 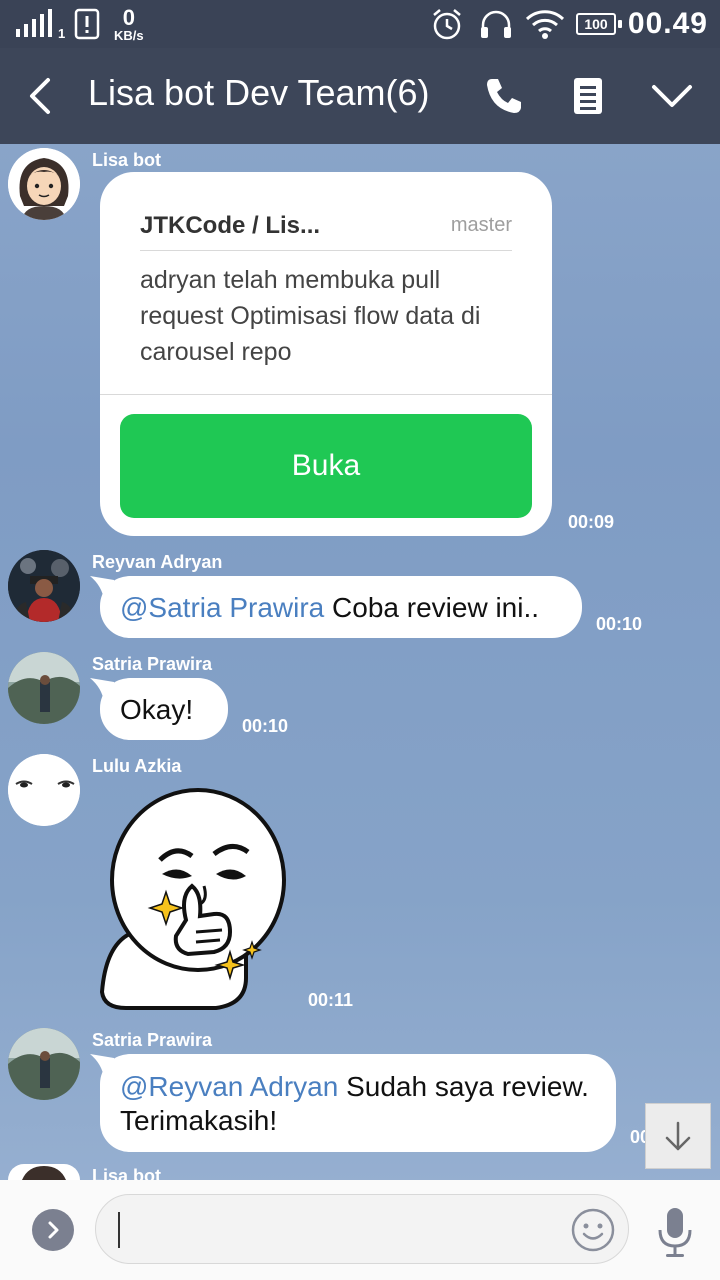 I want to click on mention-link: @Satria Prawira, so click(x=222, y=607).